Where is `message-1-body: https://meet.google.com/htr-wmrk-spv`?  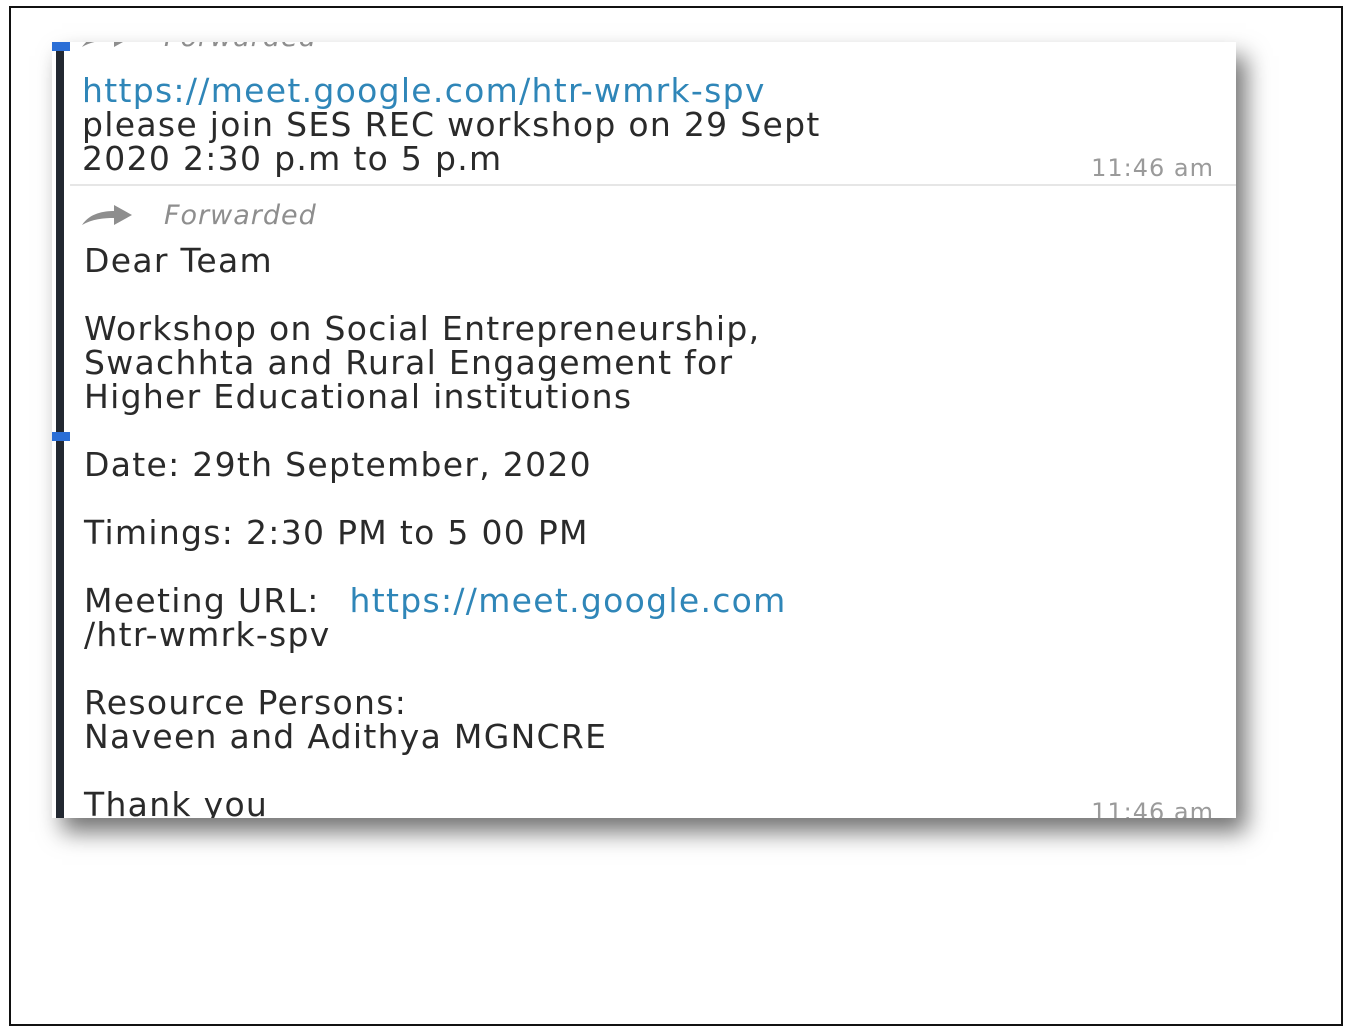
message-1-body: https://meet.google.com/htr-wmrk-spv is located at coordinates (639, 91).